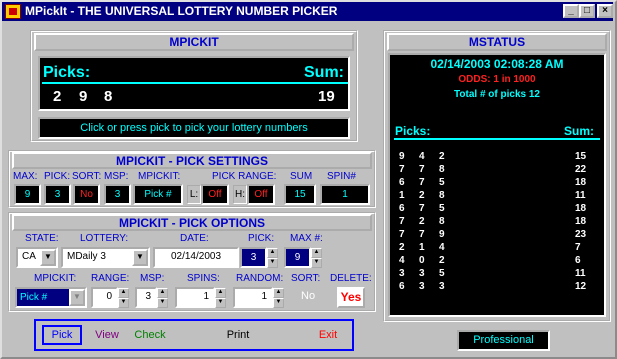 This screenshot has width=617, height=359. I want to click on spins-stepper: 1, so click(195, 297).